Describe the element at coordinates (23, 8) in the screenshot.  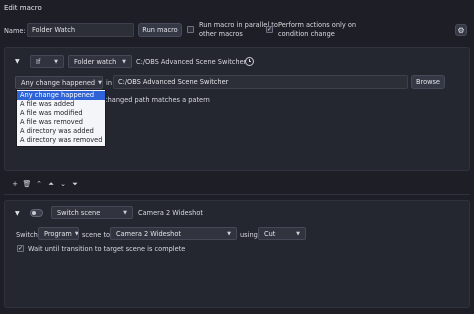
I see `window-title: Edit macro` at that location.